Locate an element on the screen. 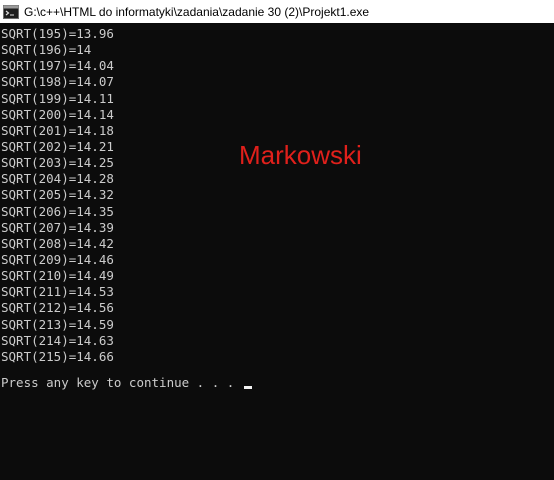 Image resolution: width=554 pixels, height=480 pixels. console-output-line: SQRT(205)=14.32 is located at coordinates (57, 195).